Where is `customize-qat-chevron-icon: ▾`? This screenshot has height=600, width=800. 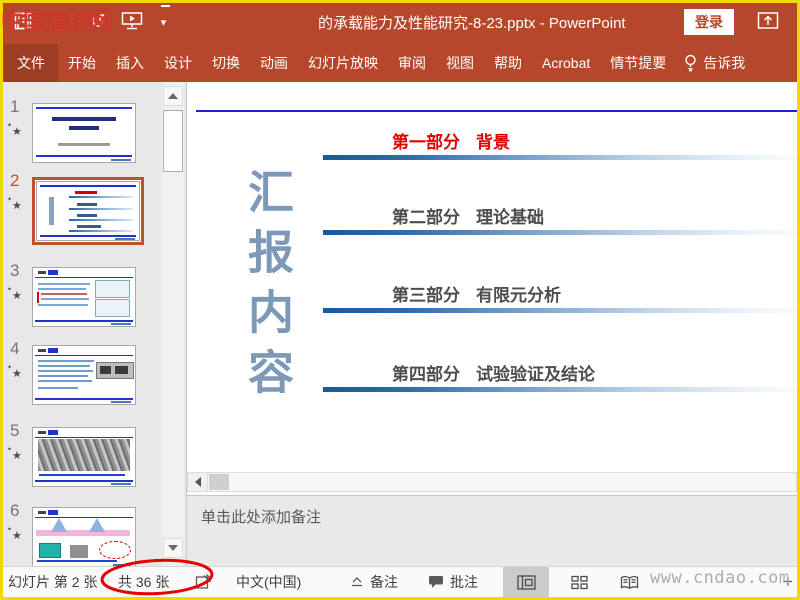 customize-qat-chevron-icon: ▾ is located at coordinates (165, 20).